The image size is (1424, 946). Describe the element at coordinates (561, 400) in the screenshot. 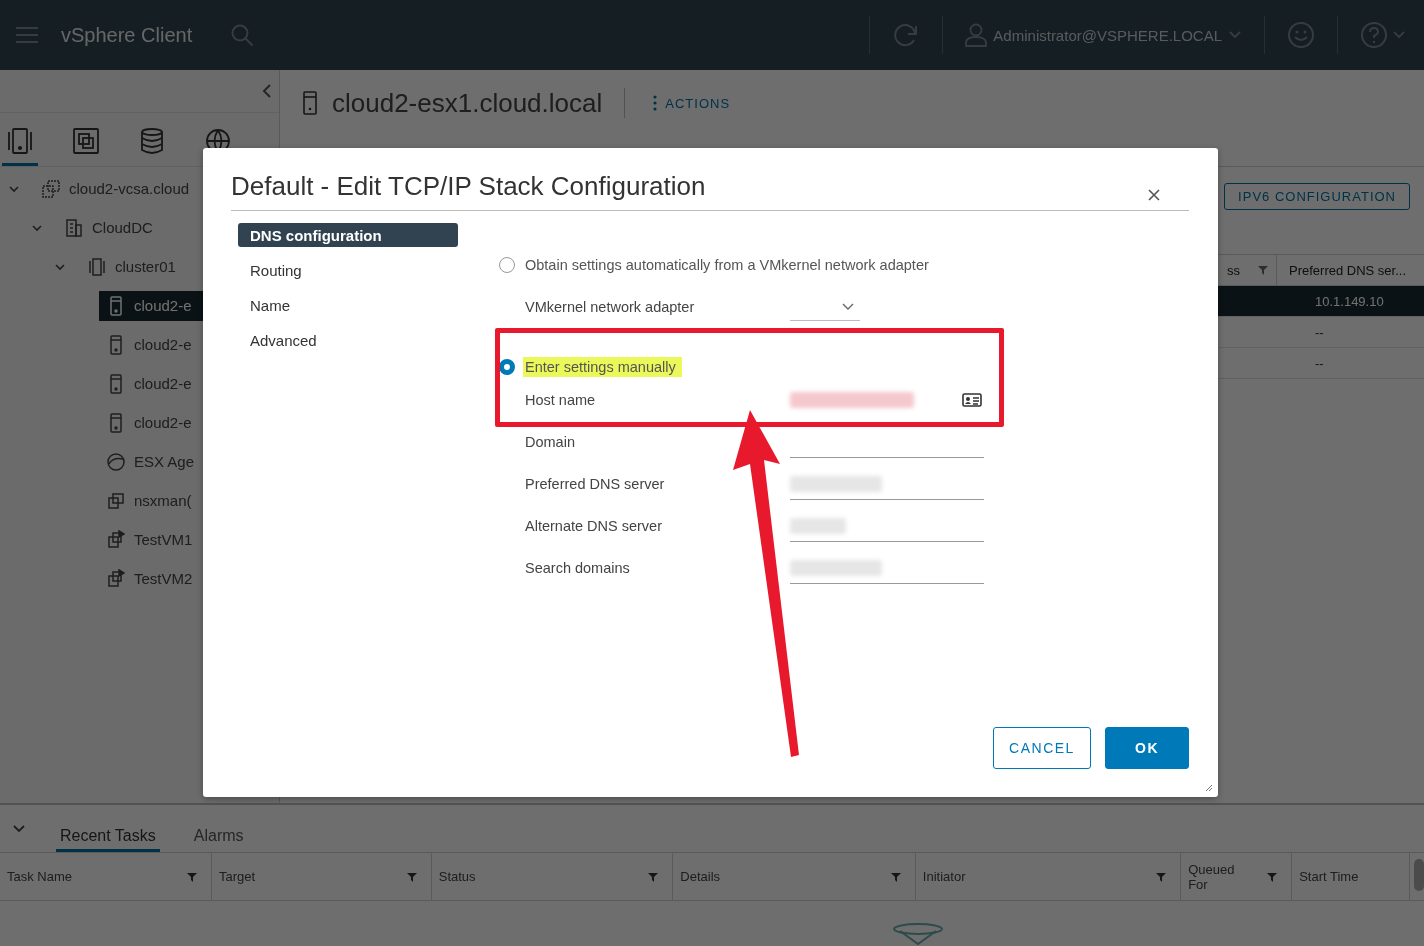

I see `field-label: Host name` at that location.